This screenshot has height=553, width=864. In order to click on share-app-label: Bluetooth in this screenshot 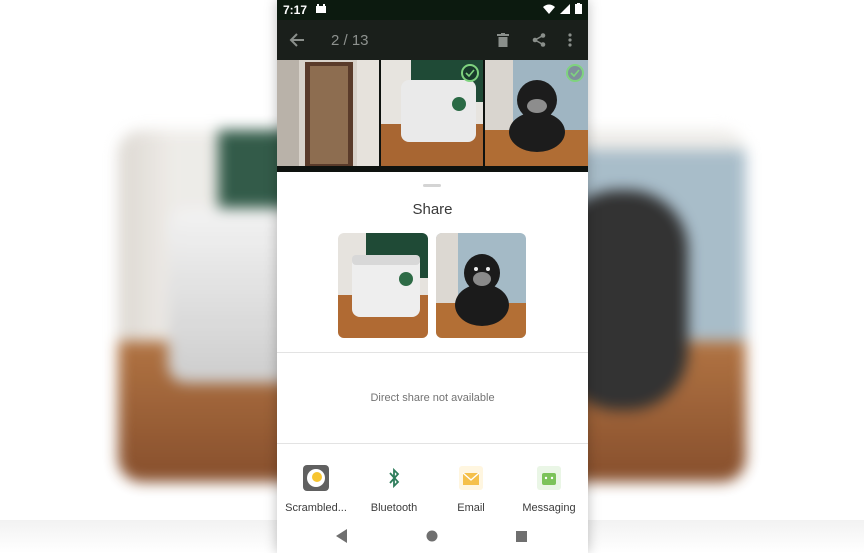, I will do `click(394, 508)`.